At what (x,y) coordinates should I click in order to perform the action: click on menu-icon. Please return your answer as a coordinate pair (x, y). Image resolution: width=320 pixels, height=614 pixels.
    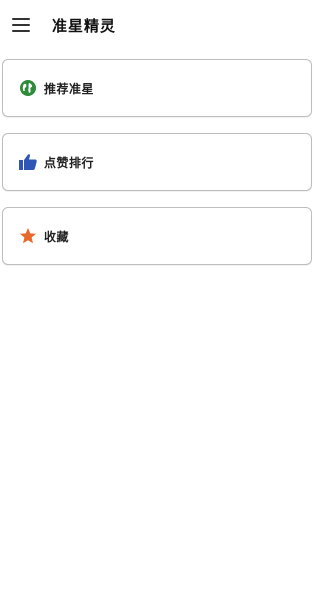
    Looking at the image, I should click on (21, 19).